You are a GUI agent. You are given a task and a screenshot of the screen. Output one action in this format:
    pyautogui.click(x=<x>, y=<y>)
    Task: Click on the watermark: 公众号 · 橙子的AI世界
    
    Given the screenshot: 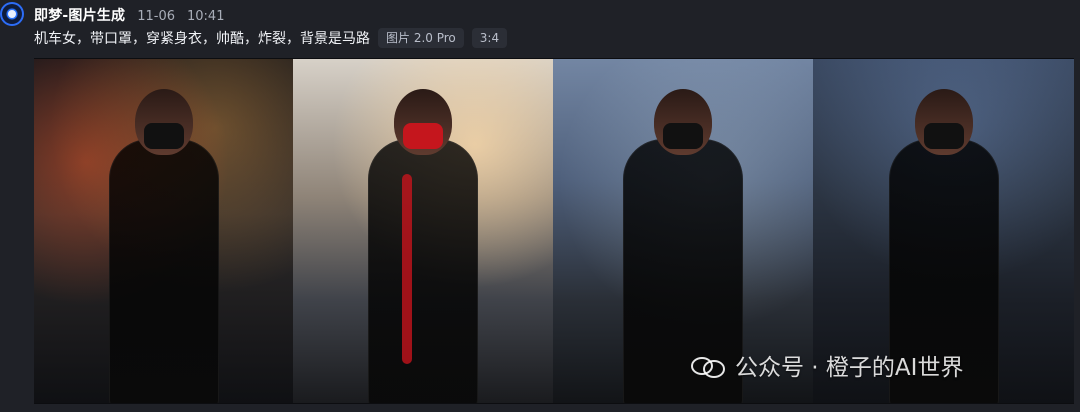 What is the action you would take?
    pyautogui.click(x=827, y=365)
    